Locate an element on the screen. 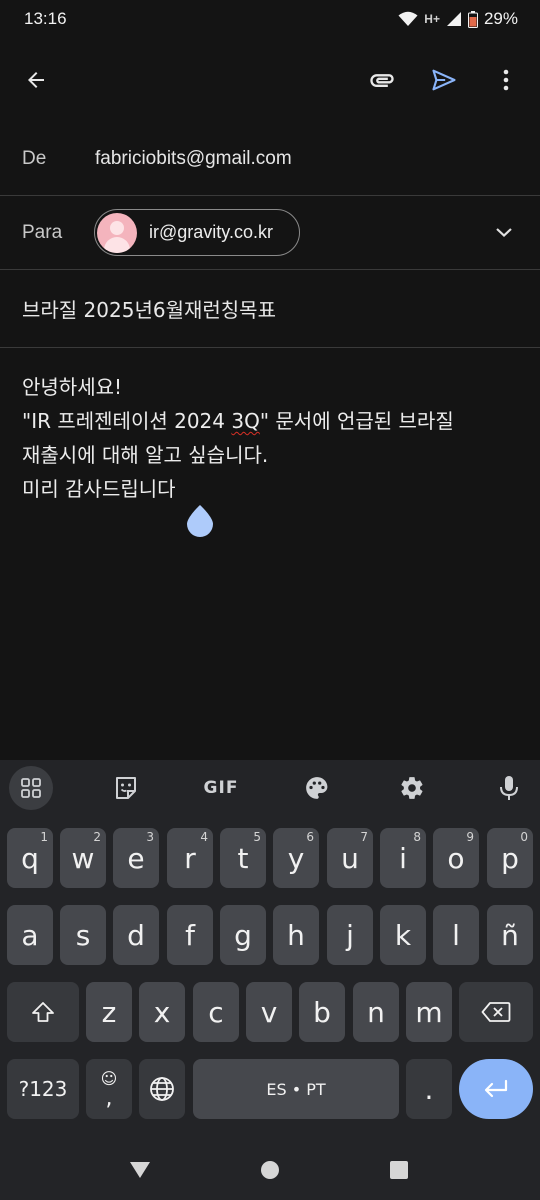  key-z: z is located at coordinates (109, 1012).